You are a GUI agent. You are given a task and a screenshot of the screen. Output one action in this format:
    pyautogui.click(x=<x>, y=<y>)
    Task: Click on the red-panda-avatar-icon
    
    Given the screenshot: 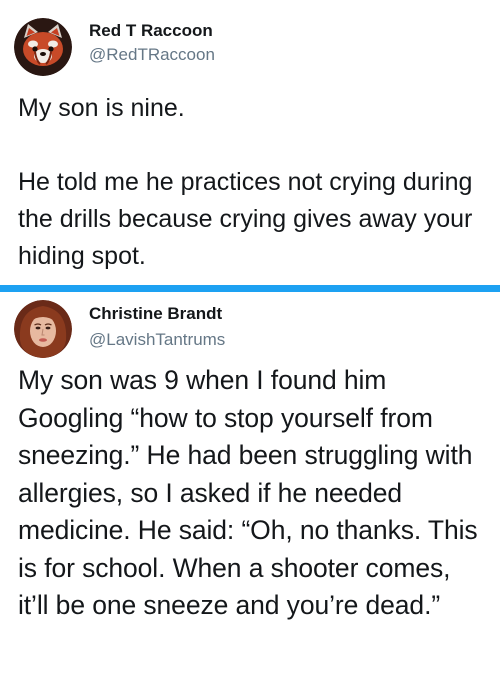 What is the action you would take?
    pyautogui.click(x=43, y=47)
    